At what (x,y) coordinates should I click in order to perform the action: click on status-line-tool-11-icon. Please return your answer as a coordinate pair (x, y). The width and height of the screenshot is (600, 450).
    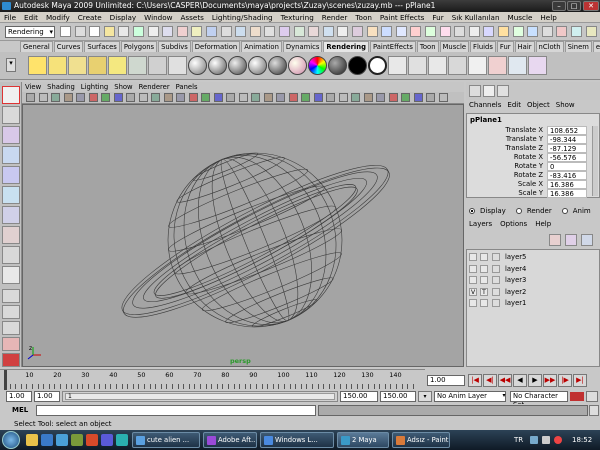
    Looking at the image, I should click on (211, 31).